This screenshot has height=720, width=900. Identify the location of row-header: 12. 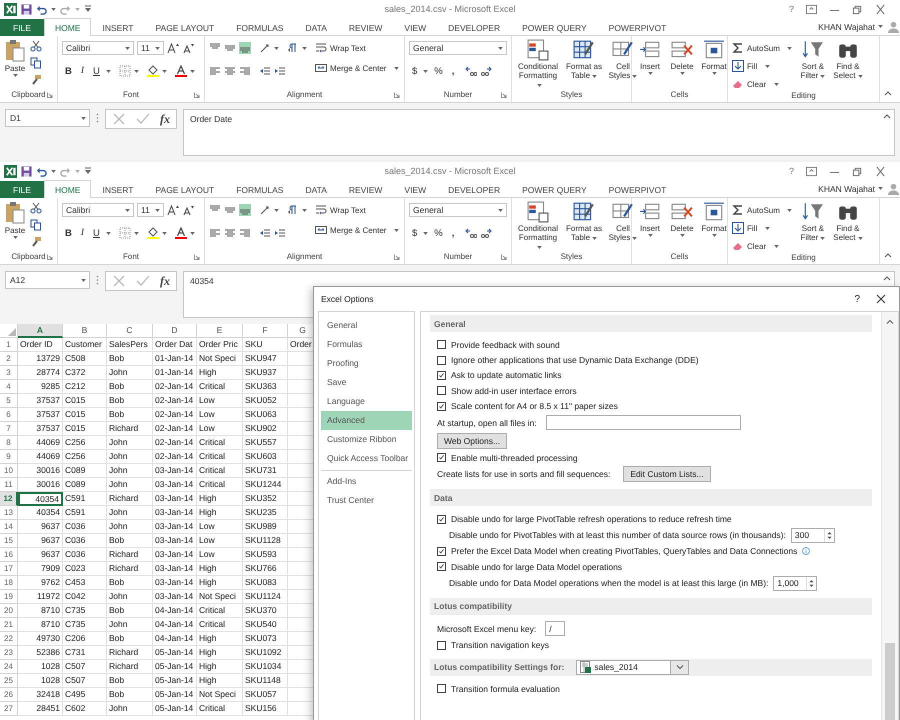
(9, 499).